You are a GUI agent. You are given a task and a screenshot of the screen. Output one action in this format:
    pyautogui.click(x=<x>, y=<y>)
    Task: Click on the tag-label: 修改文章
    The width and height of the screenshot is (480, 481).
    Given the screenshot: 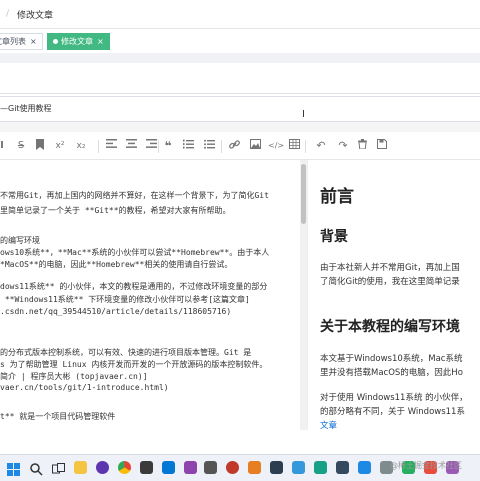 What is the action you would take?
    pyautogui.click(x=77, y=41)
    